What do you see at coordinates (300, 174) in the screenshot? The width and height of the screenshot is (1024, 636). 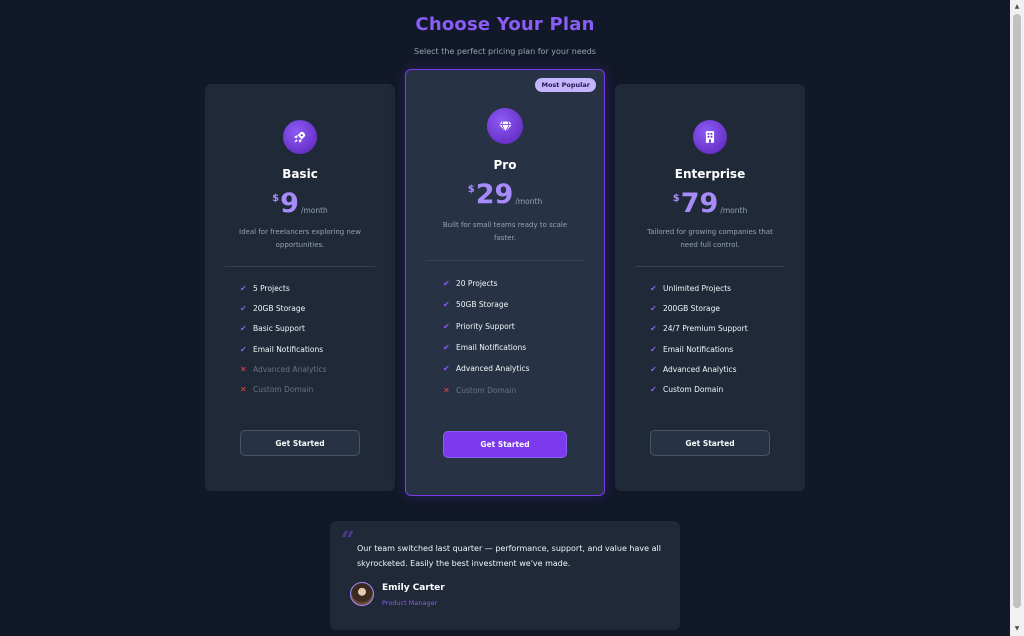 I see `plan-name: Basic` at bounding box center [300, 174].